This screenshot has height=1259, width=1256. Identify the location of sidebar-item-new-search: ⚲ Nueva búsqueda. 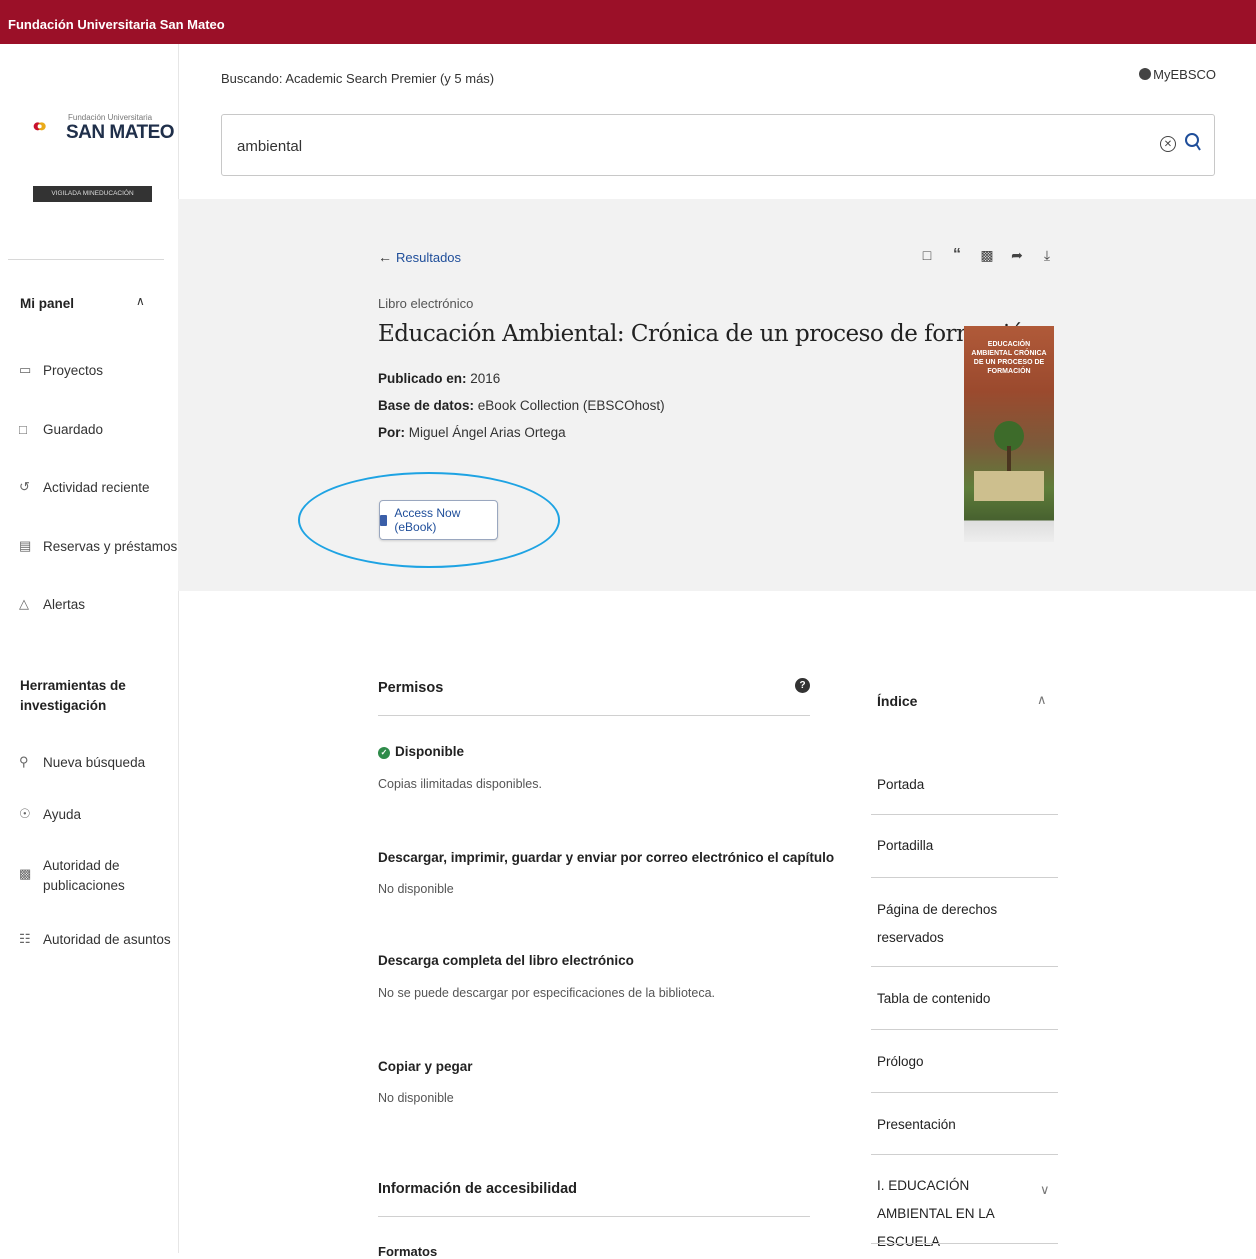
(82, 762).